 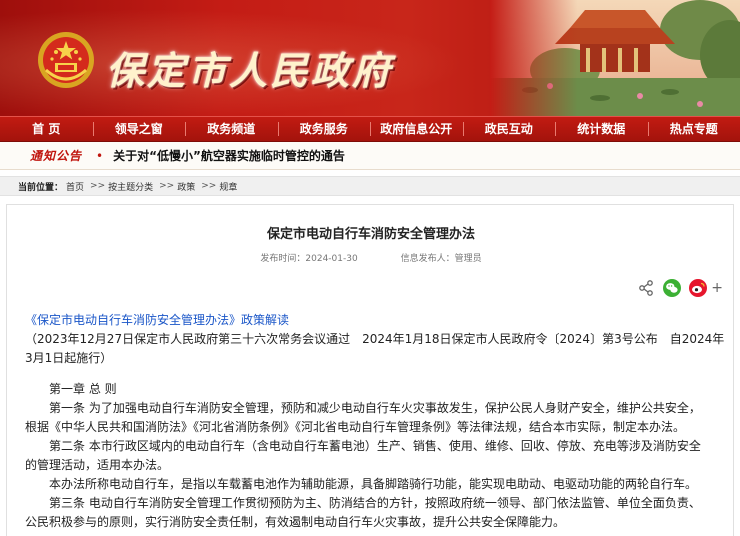 What do you see at coordinates (75, 186) in the screenshot?
I see `breadcrumb-home: 首页` at bounding box center [75, 186].